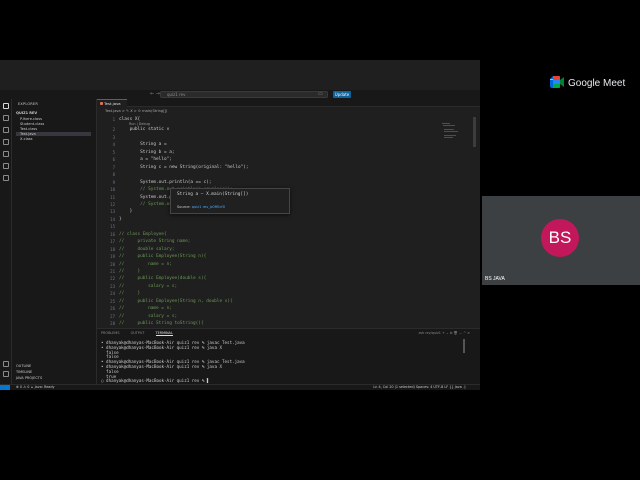  Describe the element at coordinates (6, 374) in the screenshot. I see `manage-gear-icon` at that location.